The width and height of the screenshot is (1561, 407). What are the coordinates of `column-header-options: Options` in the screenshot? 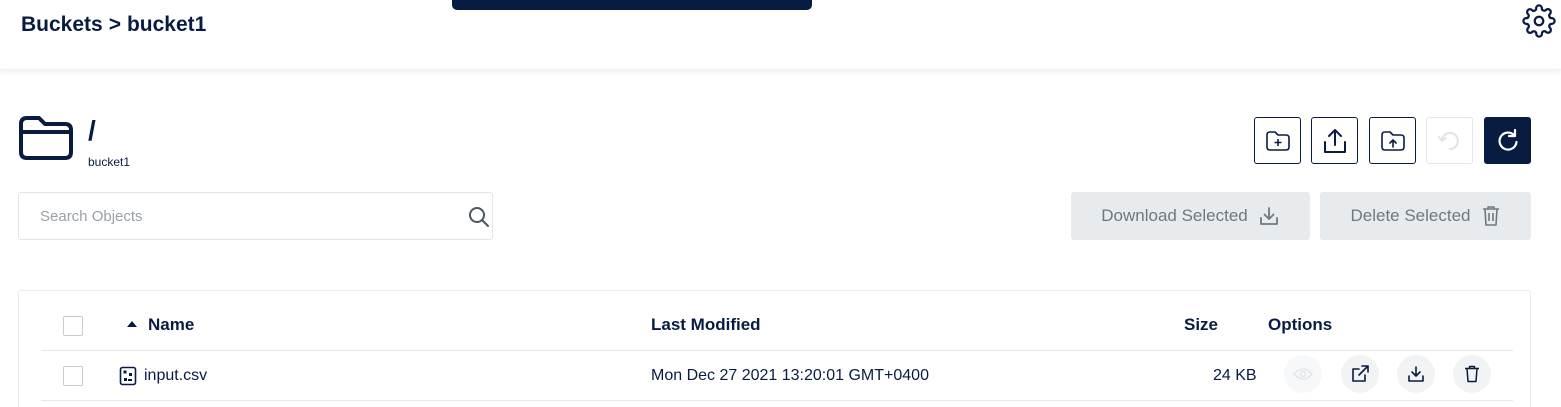 It's located at (1300, 324).